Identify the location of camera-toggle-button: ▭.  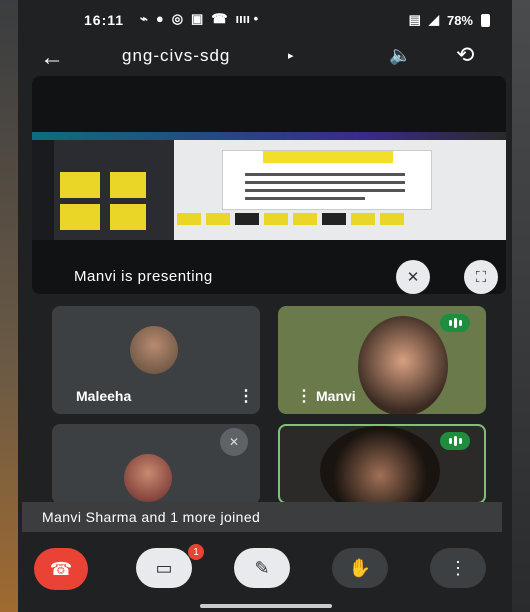
(164, 568).